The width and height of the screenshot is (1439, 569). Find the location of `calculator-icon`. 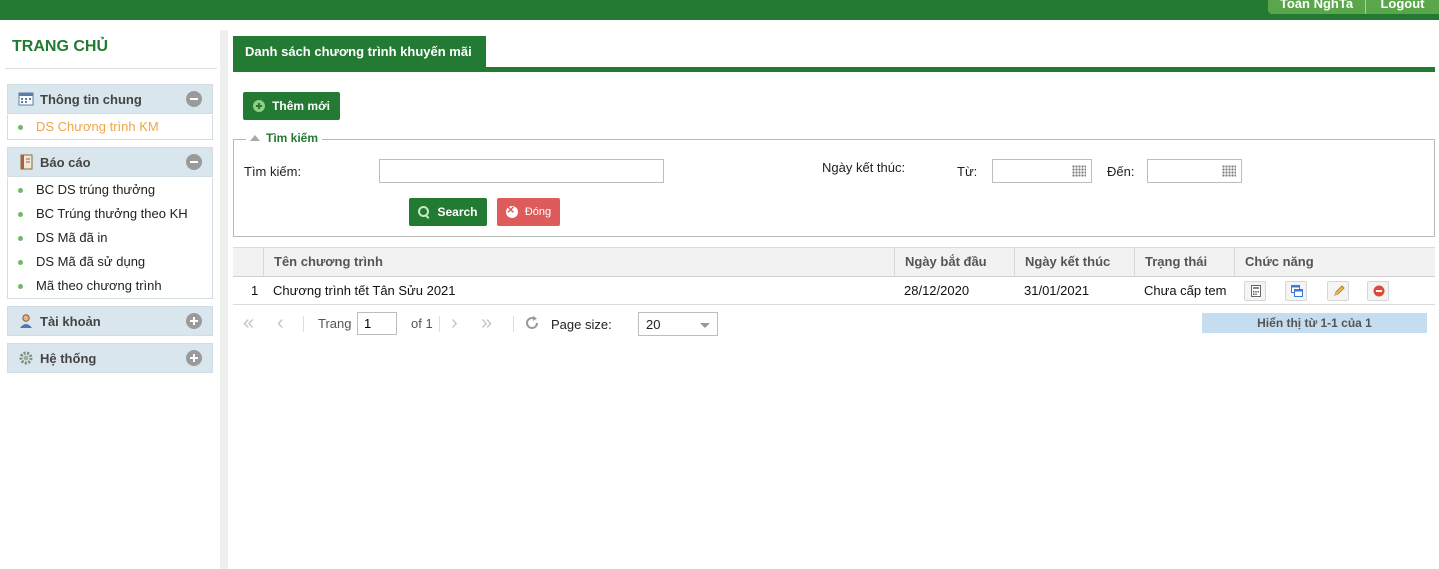

calculator-icon is located at coordinates (1256, 291).